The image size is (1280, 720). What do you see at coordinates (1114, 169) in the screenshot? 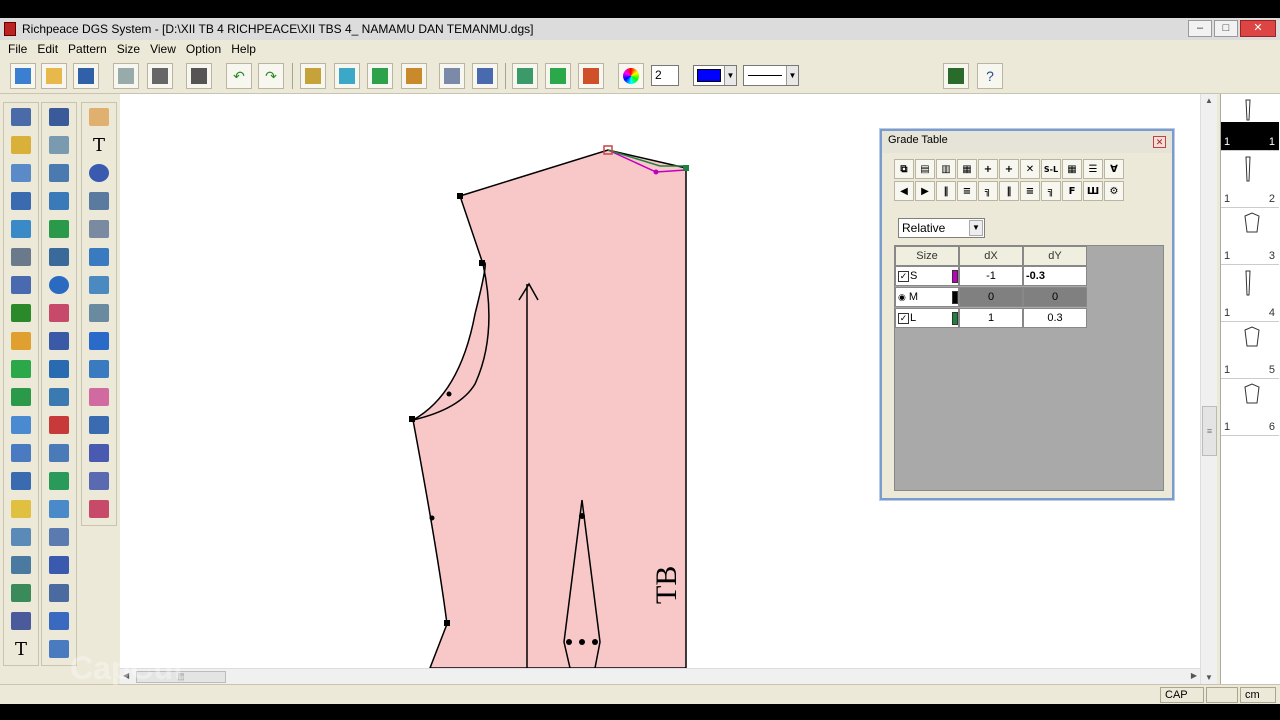
I see `check-v-icon: ∀` at bounding box center [1114, 169].